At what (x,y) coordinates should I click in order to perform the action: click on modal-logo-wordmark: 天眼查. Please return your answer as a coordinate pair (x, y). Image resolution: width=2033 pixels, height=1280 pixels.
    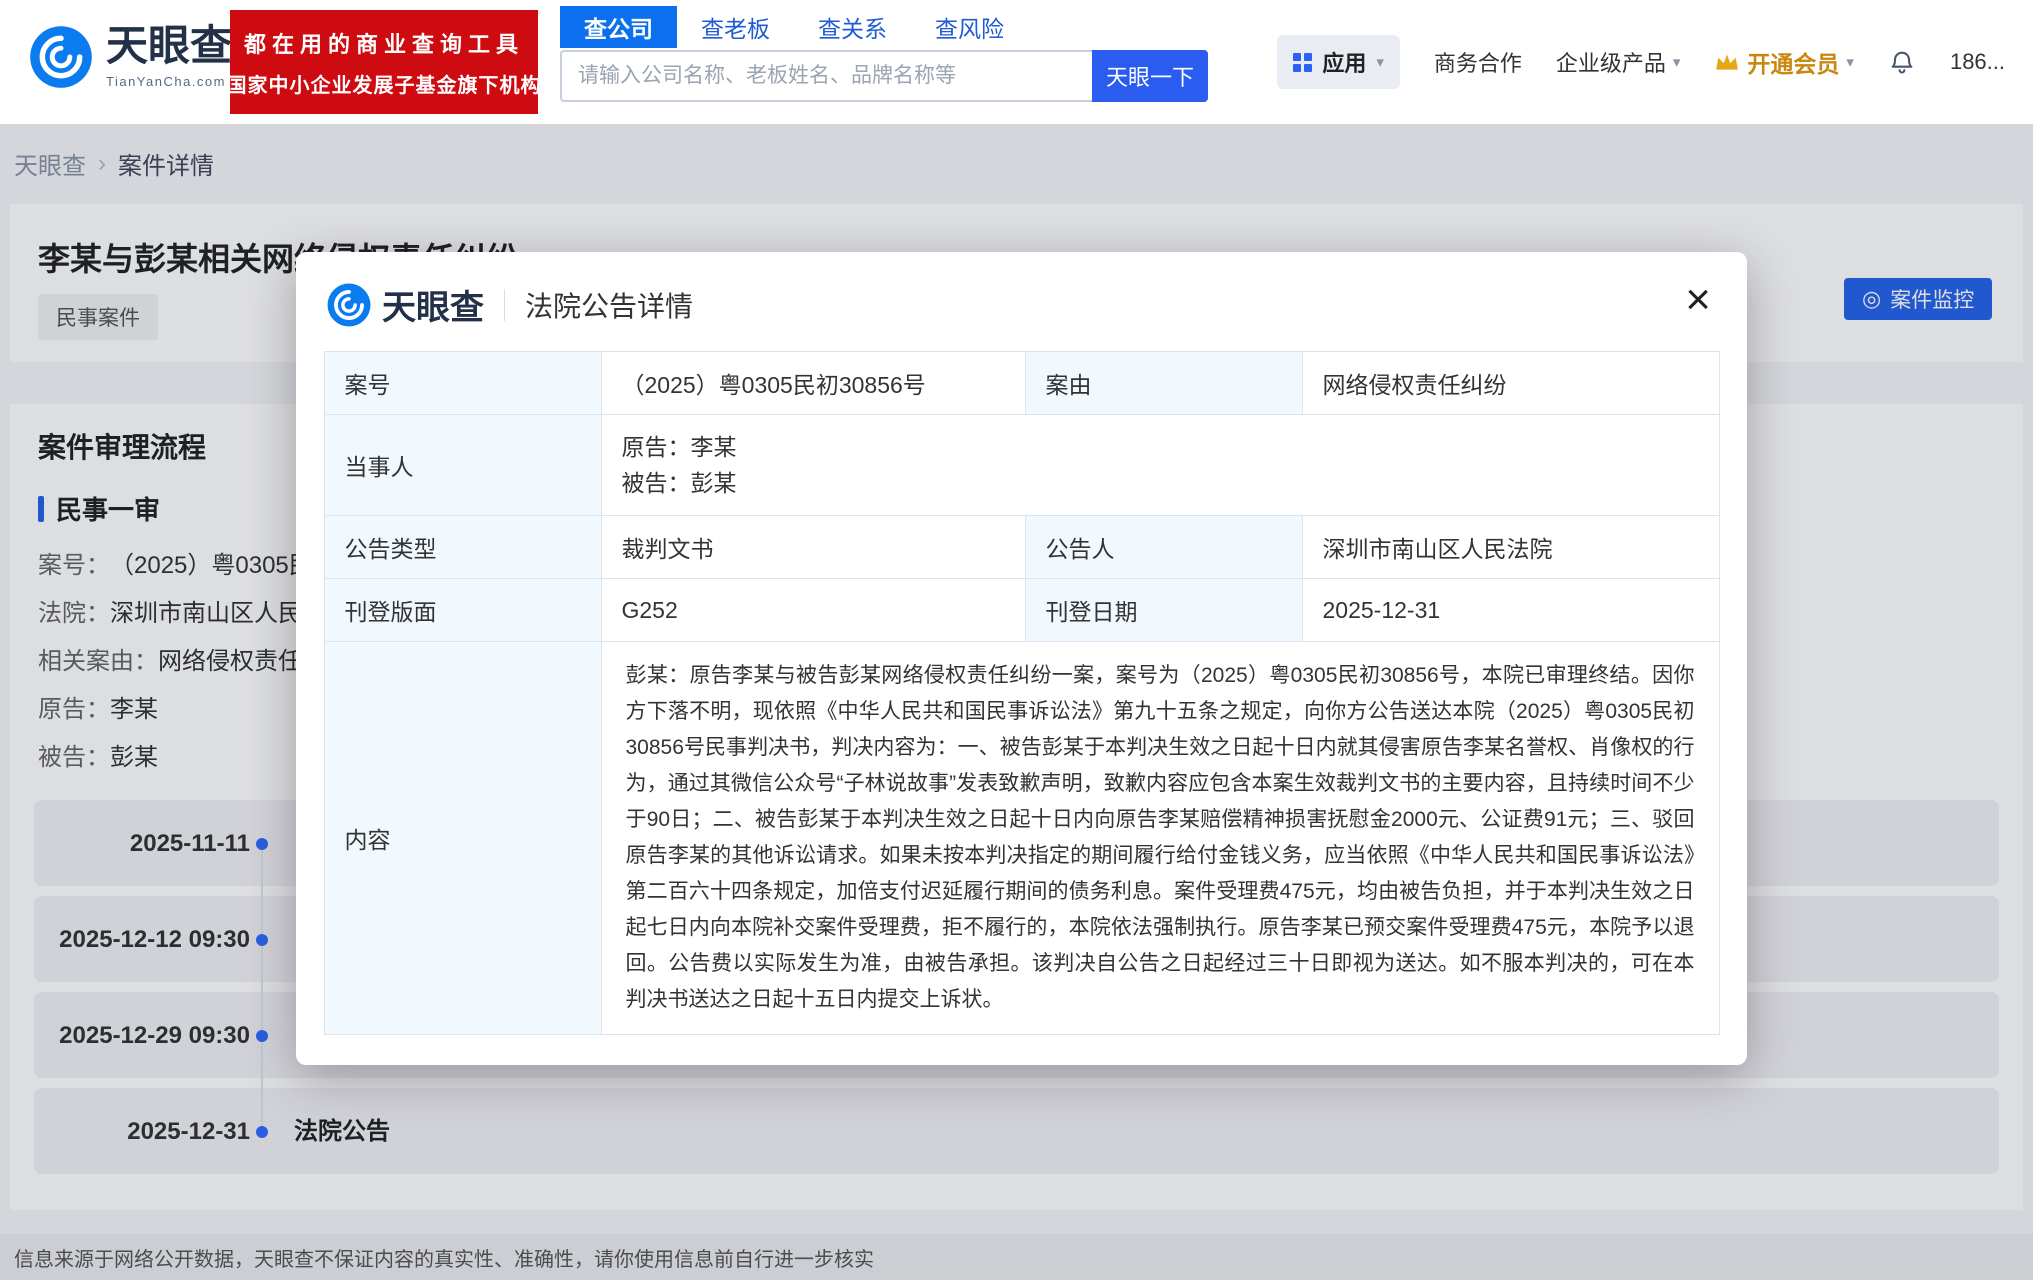
    Looking at the image, I should click on (433, 308).